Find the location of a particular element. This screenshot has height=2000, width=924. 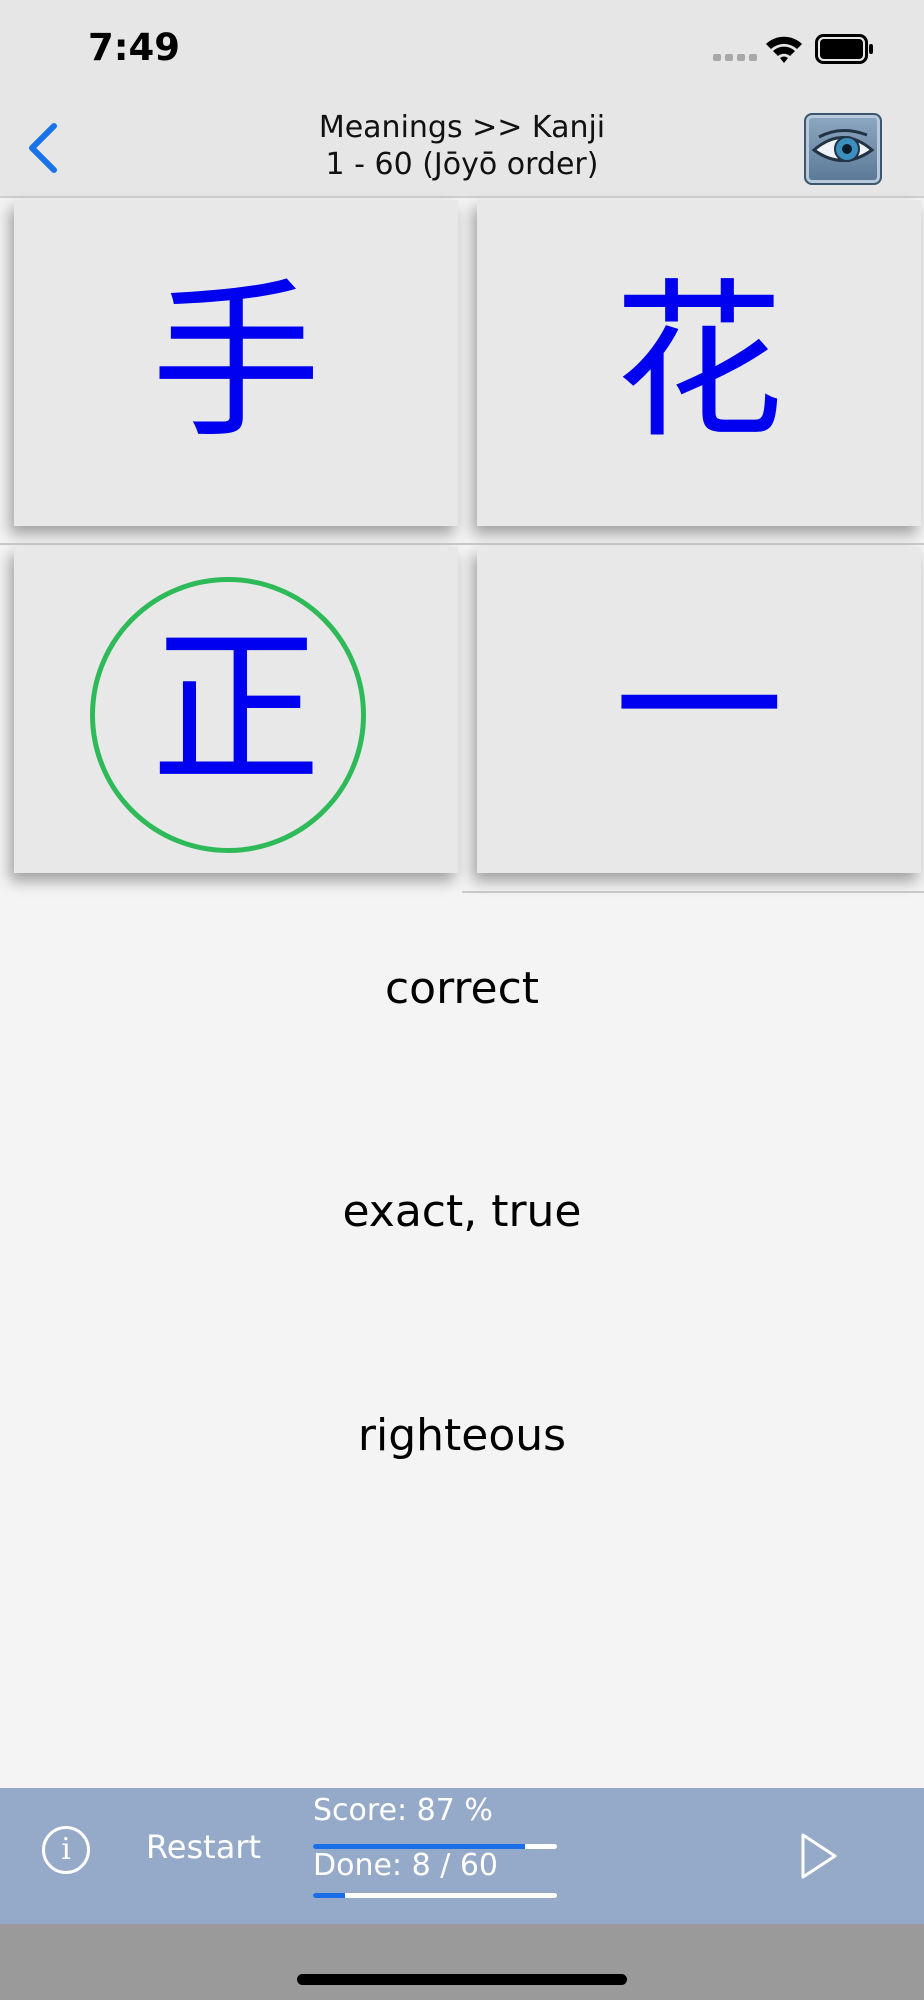

grid-bottom-divider is located at coordinates (693, 892).